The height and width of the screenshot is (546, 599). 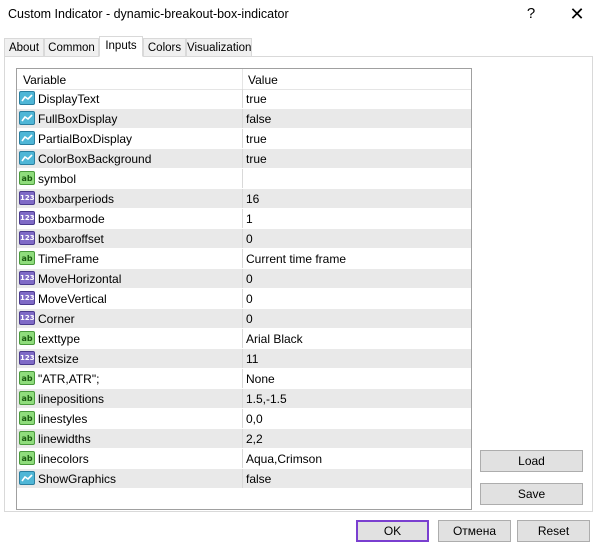 What do you see at coordinates (129, 98) in the screenshot?
I see `variable-cell: DisplayText` at bounding box center [129, 98].